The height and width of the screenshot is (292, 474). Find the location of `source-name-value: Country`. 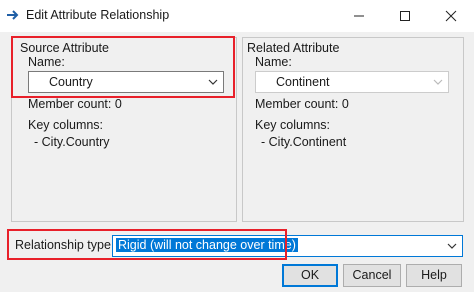

source-name-value: Country is located at coordinates (71, 82).